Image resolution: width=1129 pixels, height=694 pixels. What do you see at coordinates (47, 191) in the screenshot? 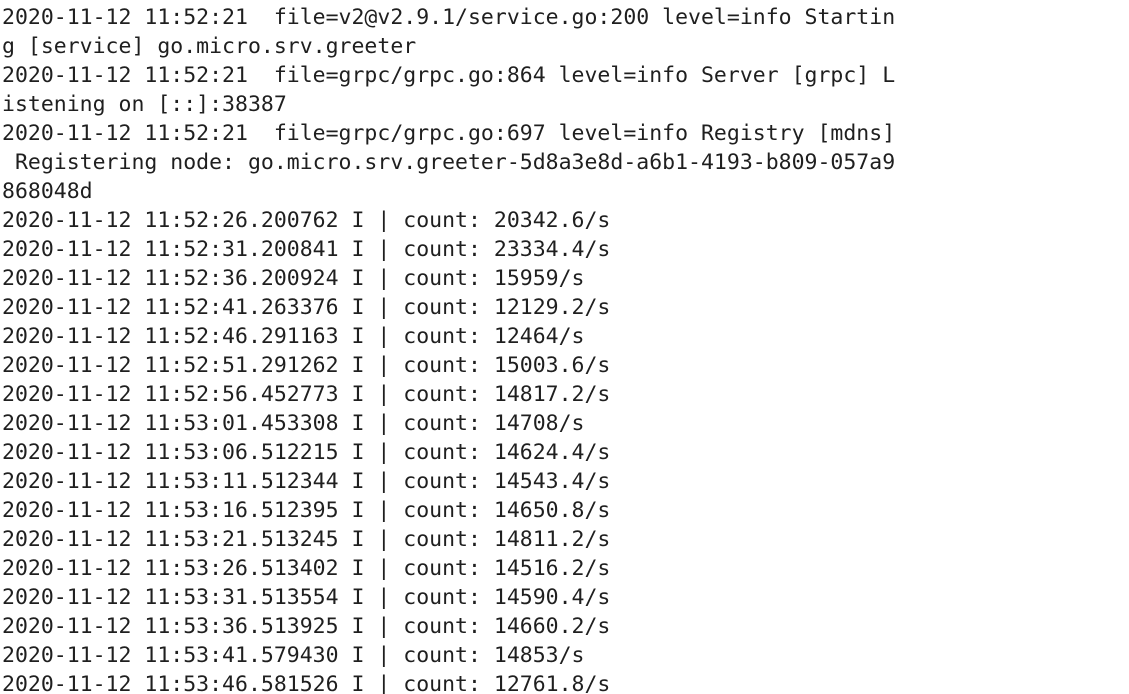
I see `log-line: 868048d` at bounding box center [47, 191].